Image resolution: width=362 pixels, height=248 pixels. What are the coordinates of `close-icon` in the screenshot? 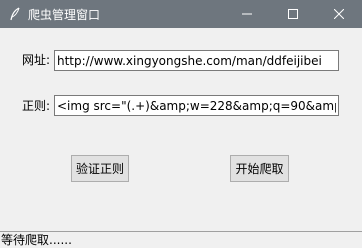 It's located at (339, 14).